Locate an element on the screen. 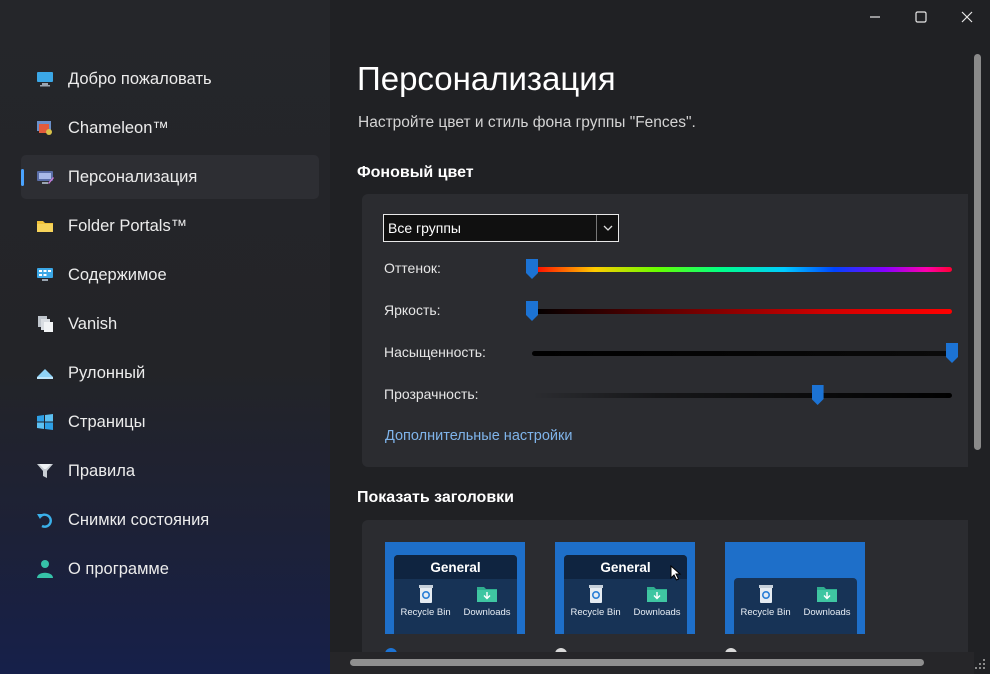  personalize-icon is located at coordinates (45, 177).